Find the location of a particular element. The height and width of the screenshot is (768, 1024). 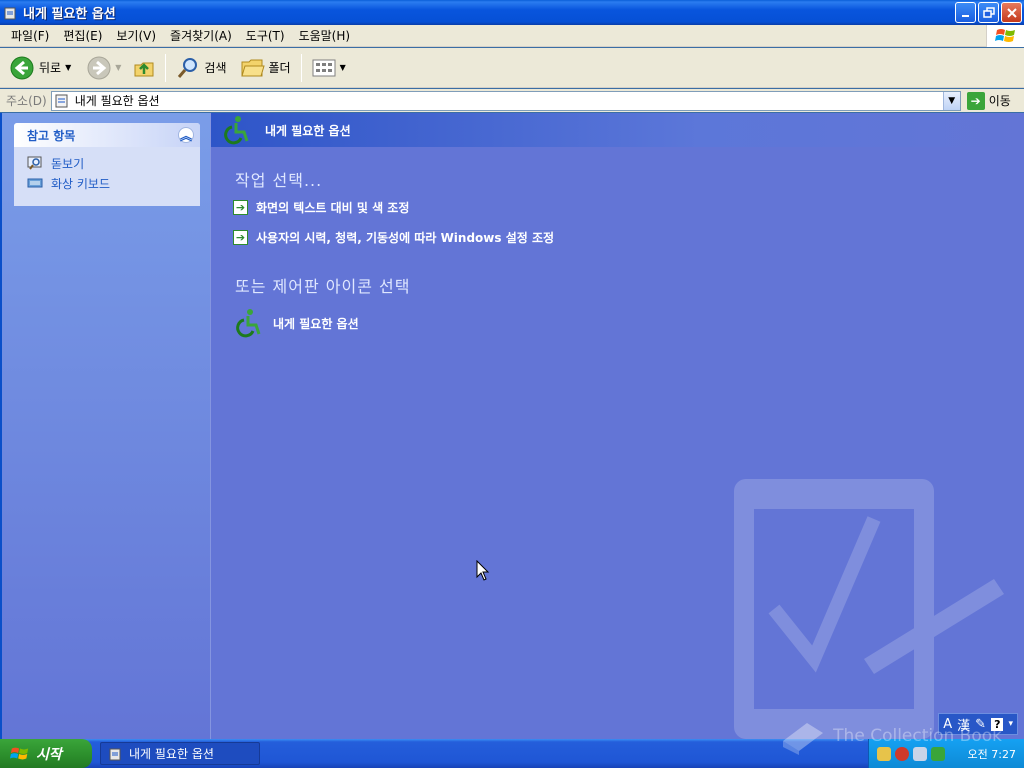

minimize-button is located at coordinates (965, 12).